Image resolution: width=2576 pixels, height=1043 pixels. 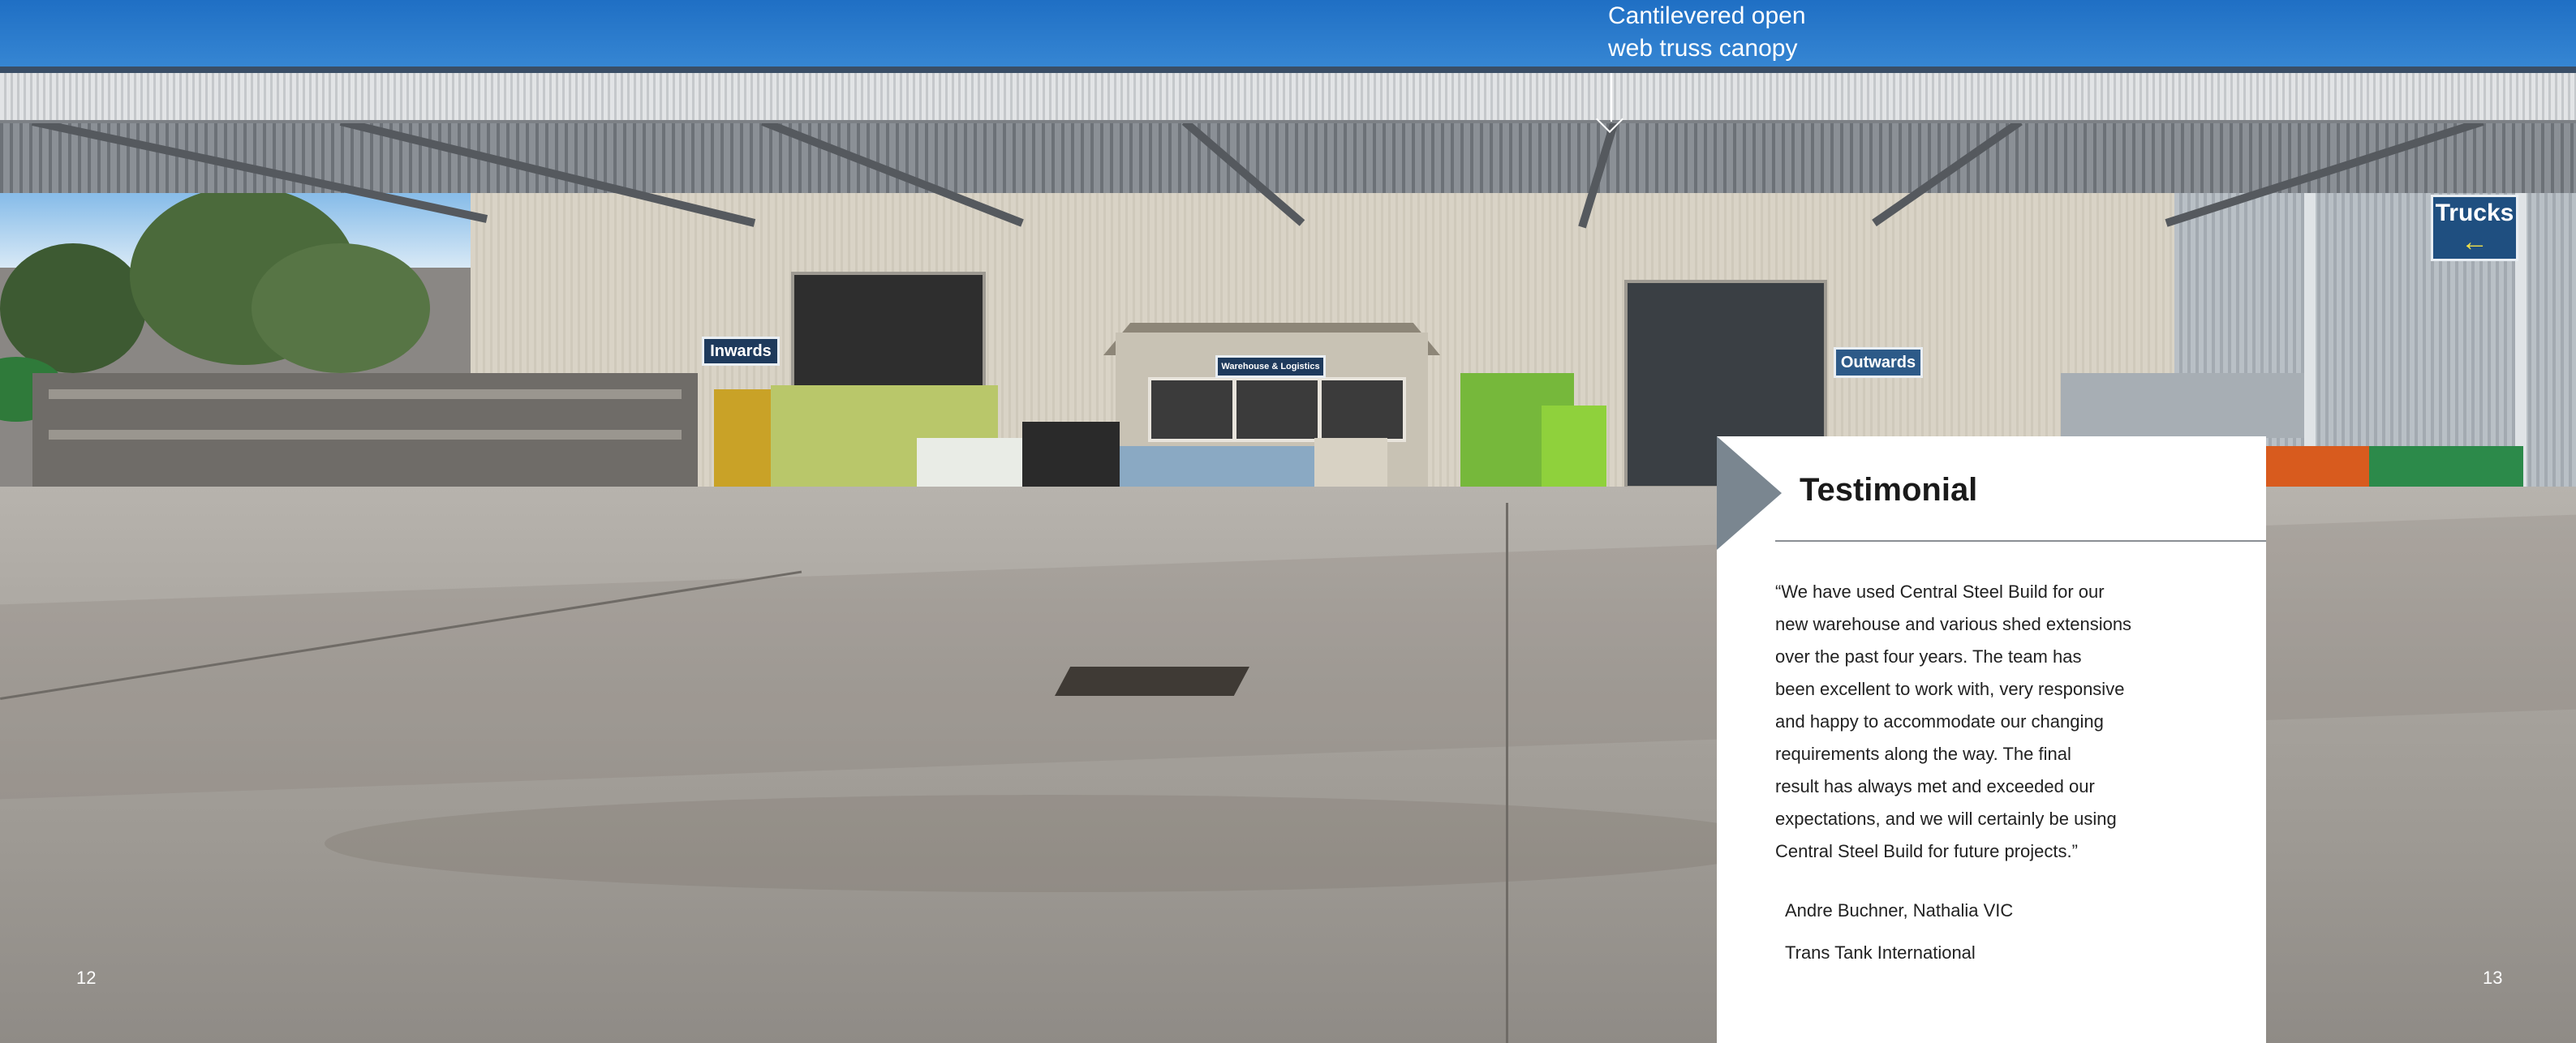 What do you see at coordinates (1749, 493) in the screenshot?
I see `triangle-marker-icon` at bounding box center [1749, 493].